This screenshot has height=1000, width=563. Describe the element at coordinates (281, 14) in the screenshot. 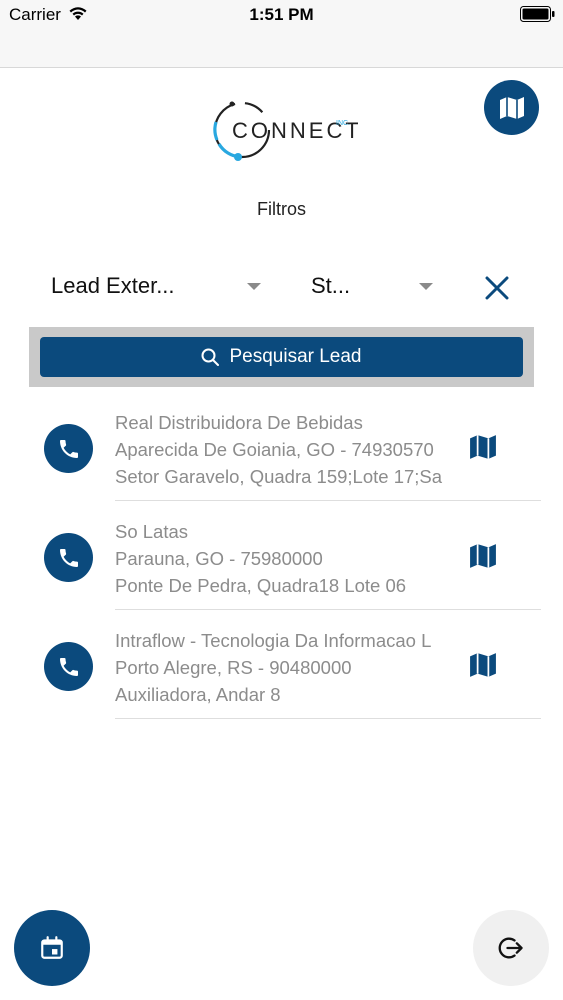

I see `clock: 1:51 PM` at that location.